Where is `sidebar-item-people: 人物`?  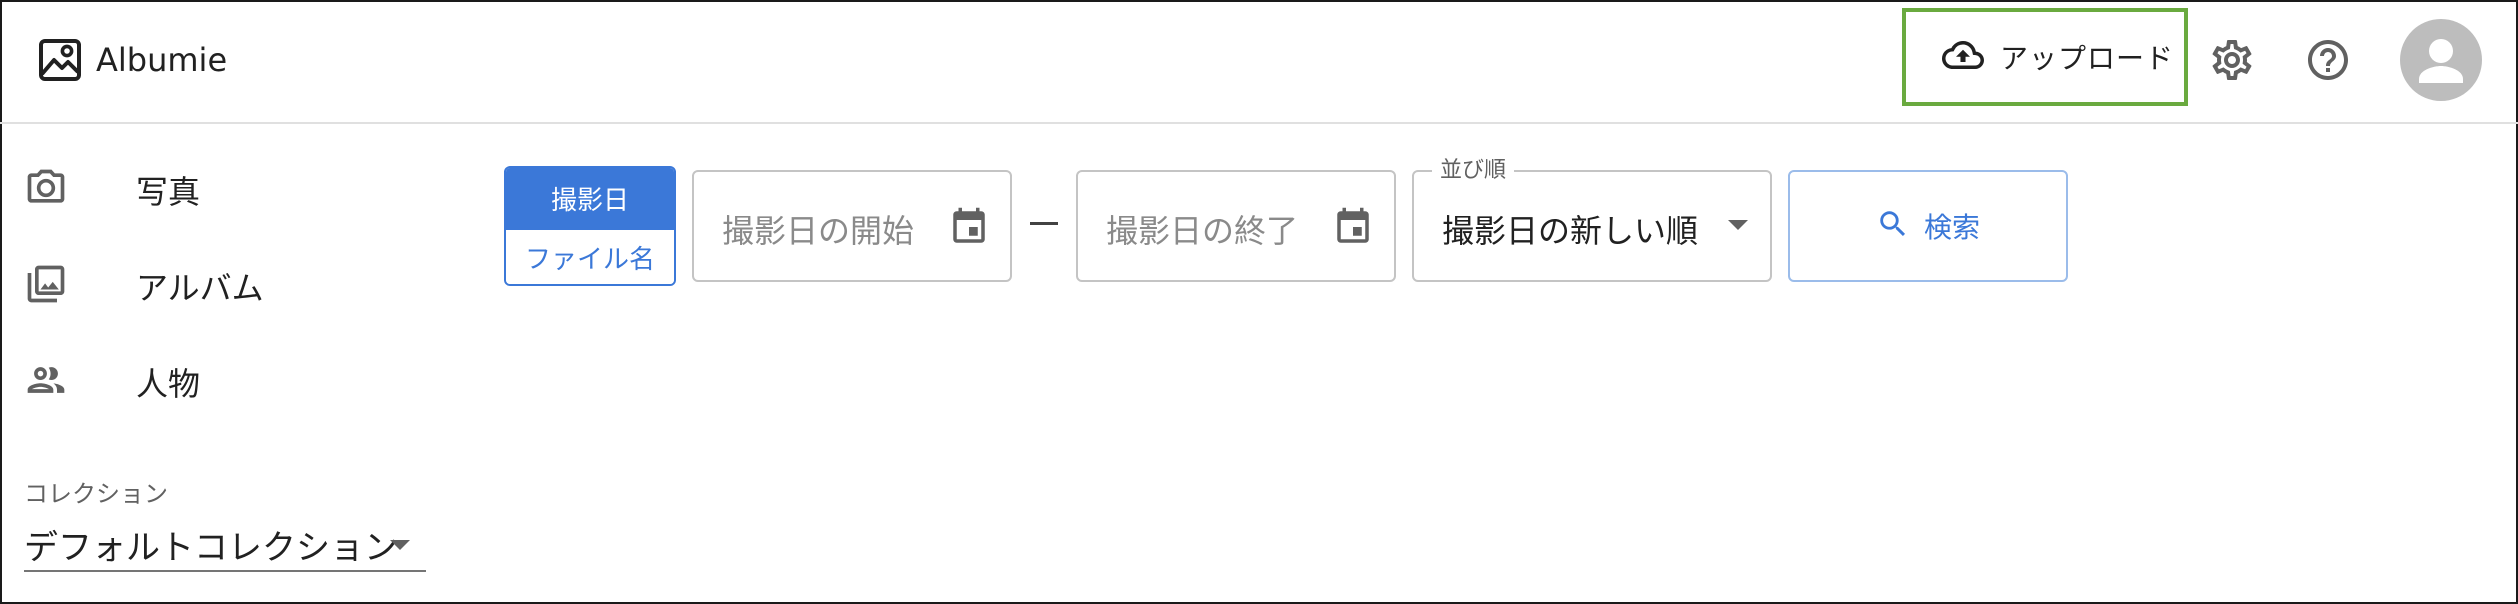
sidebar-item-people: 人物 is located at coordinates (112, 382).